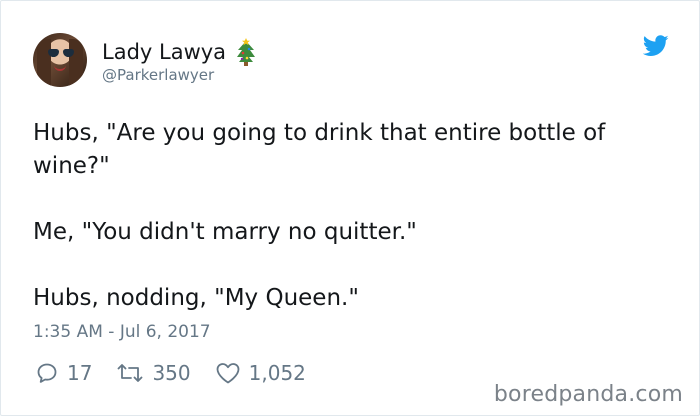  I want to click on retweet-count: 350, so click(171, 373).